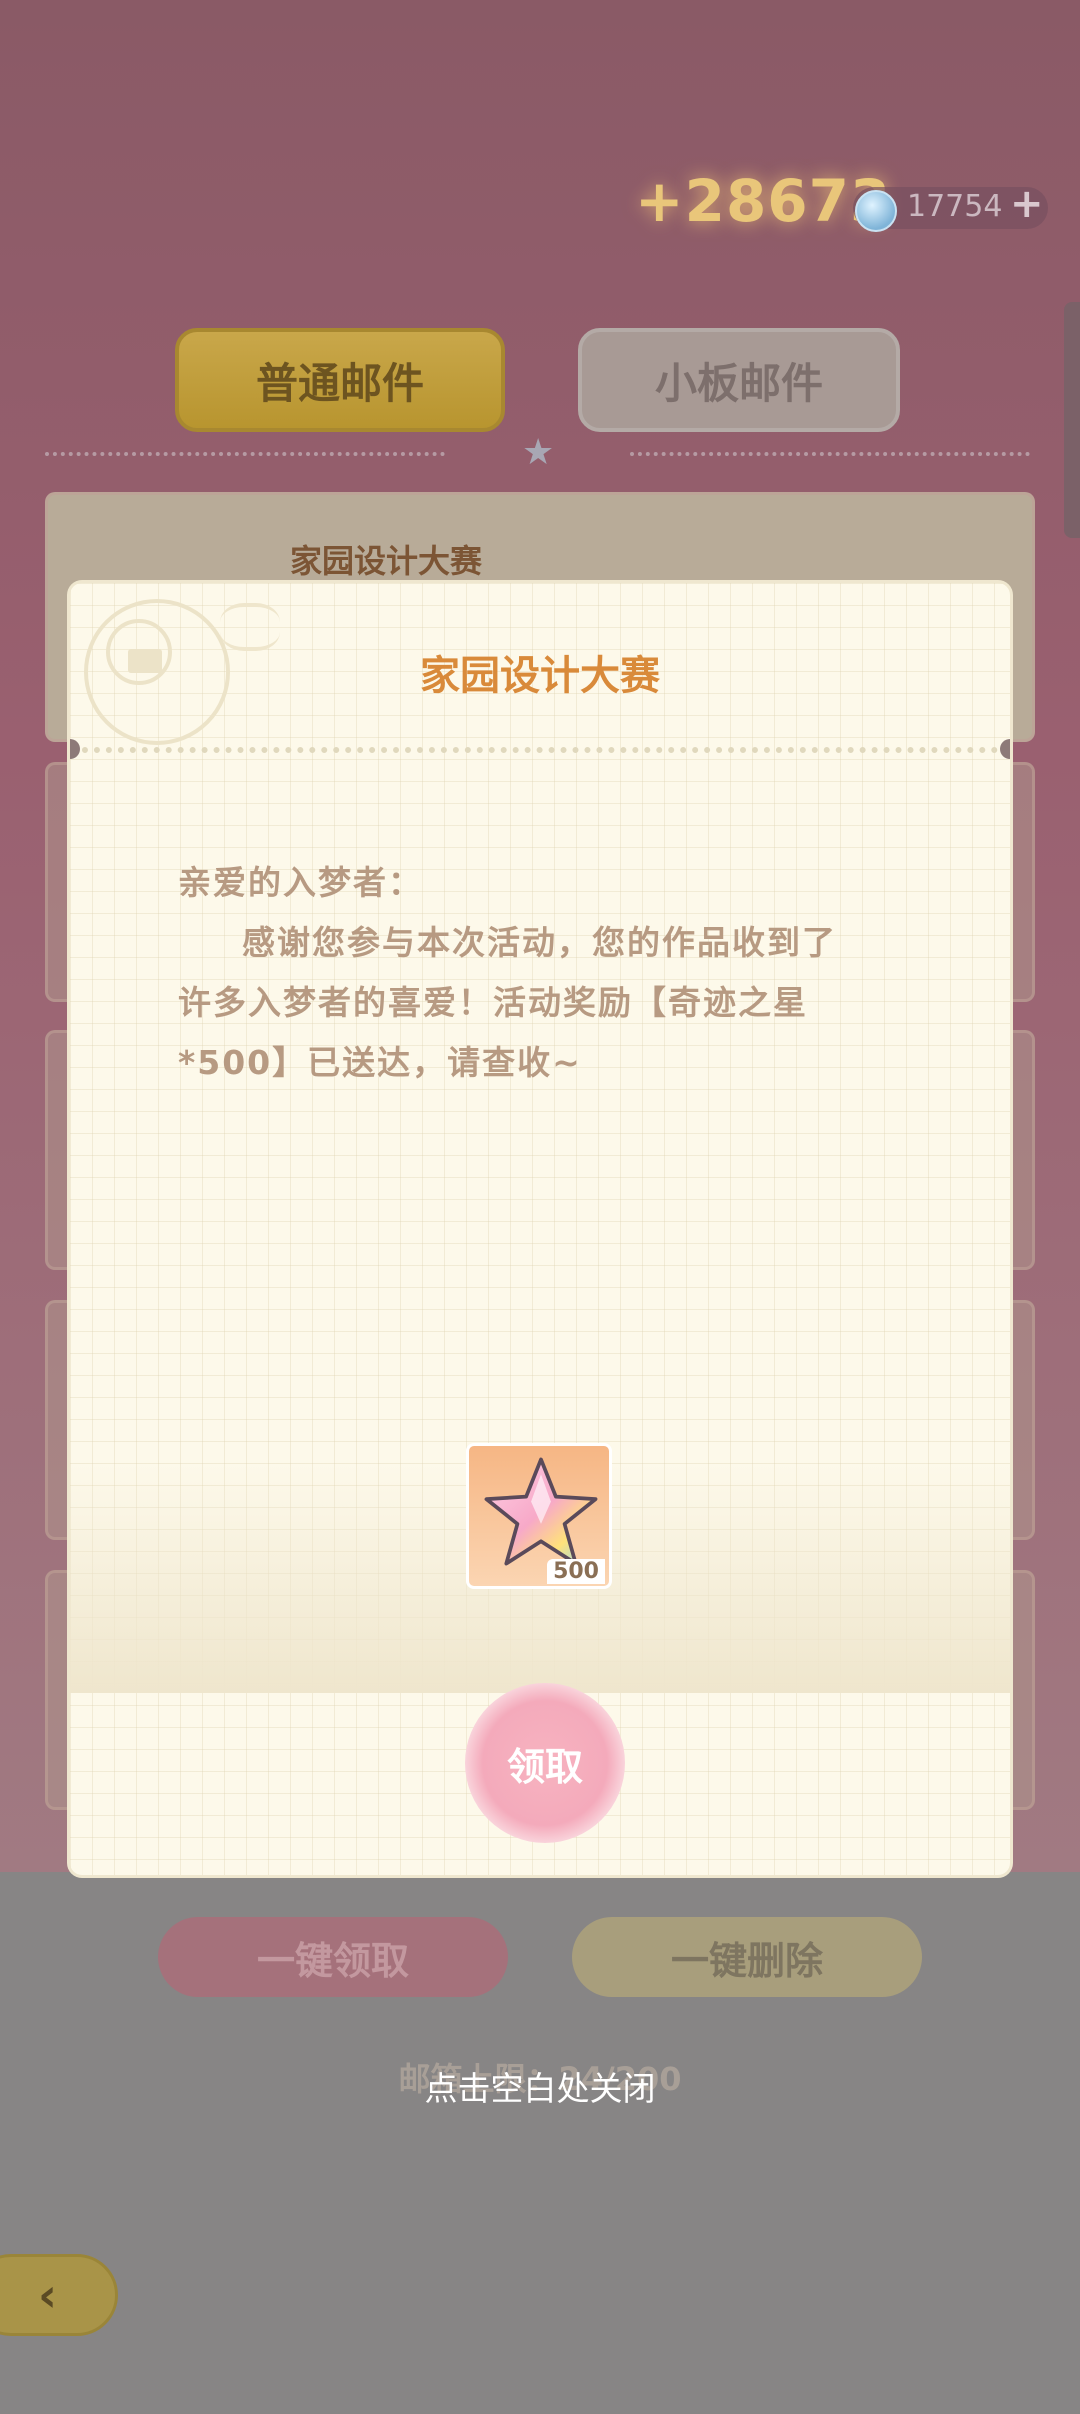  I want to click on delete-all-button: 一键删除, so click(747, 1957).